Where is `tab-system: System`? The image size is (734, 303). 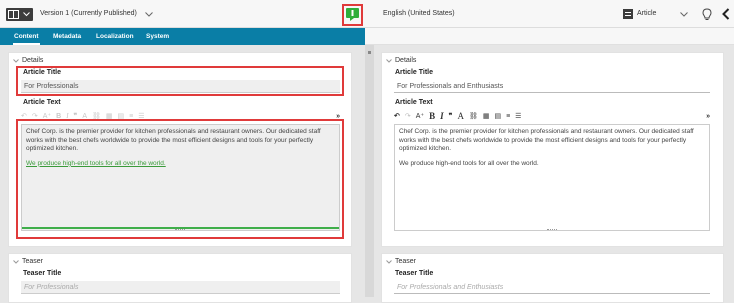
tab-system: System is located at coordinates (157, 36).